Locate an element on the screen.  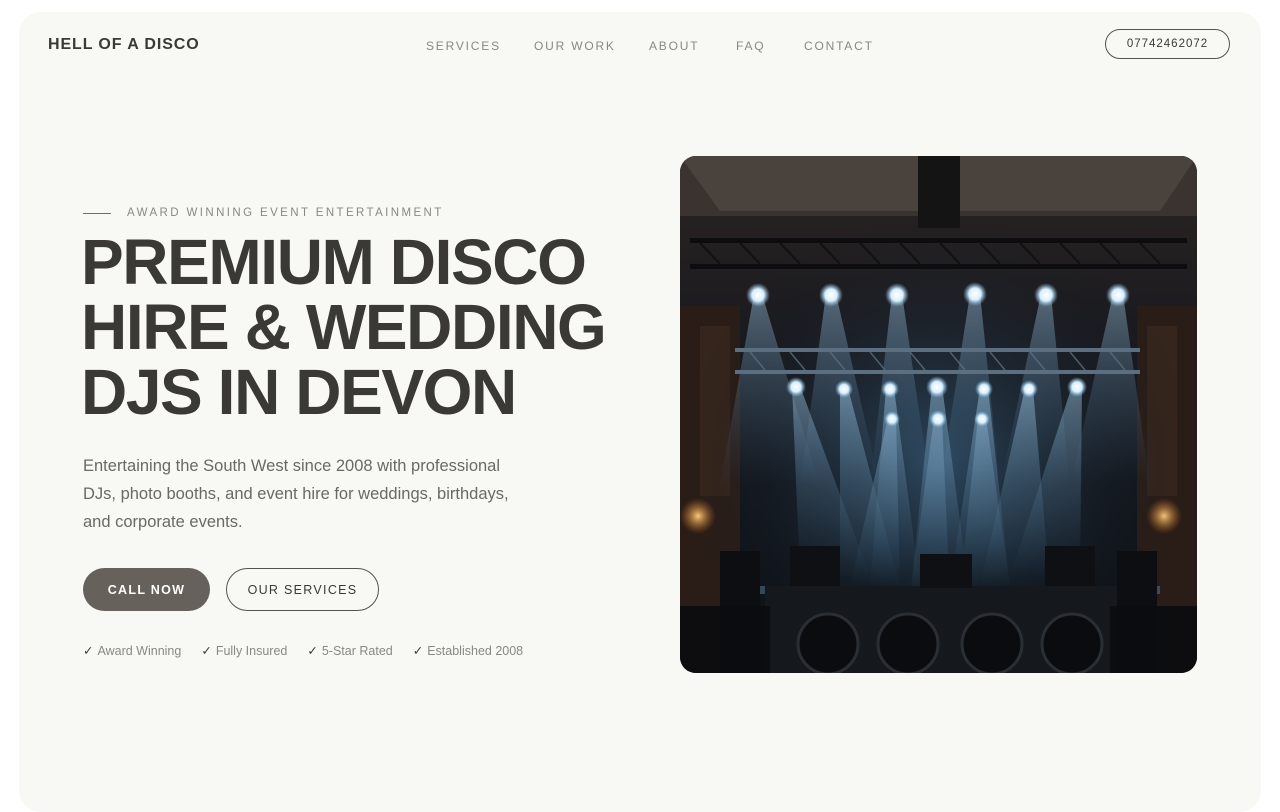
headline-line-3: DJS IN DEVON is located at coordinates (299, 392).